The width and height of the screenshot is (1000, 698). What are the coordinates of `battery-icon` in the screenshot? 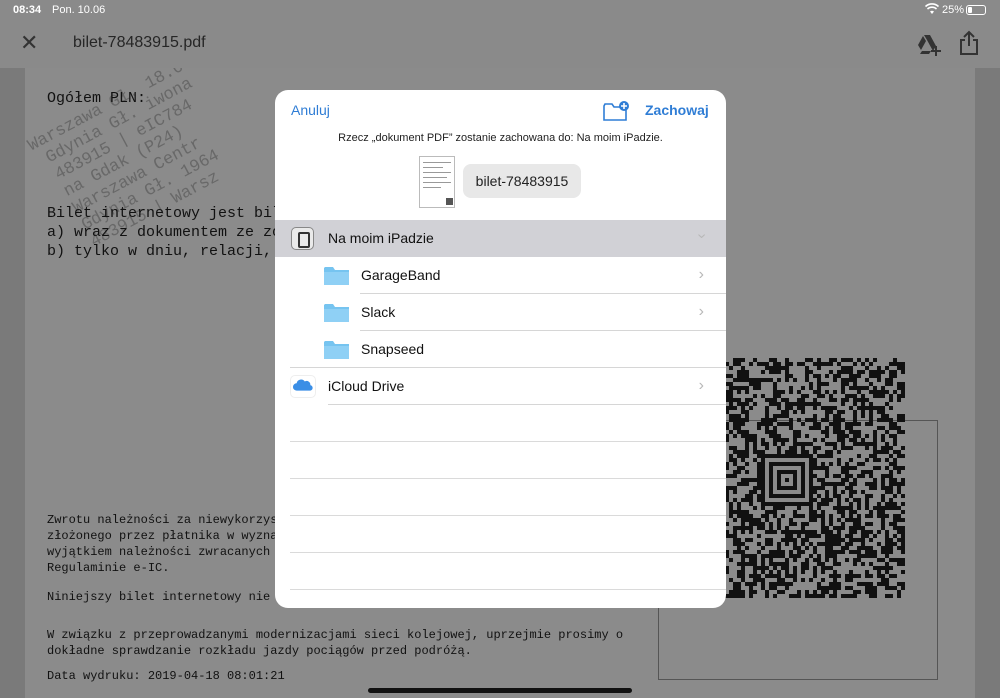 It's located at (976, 10).